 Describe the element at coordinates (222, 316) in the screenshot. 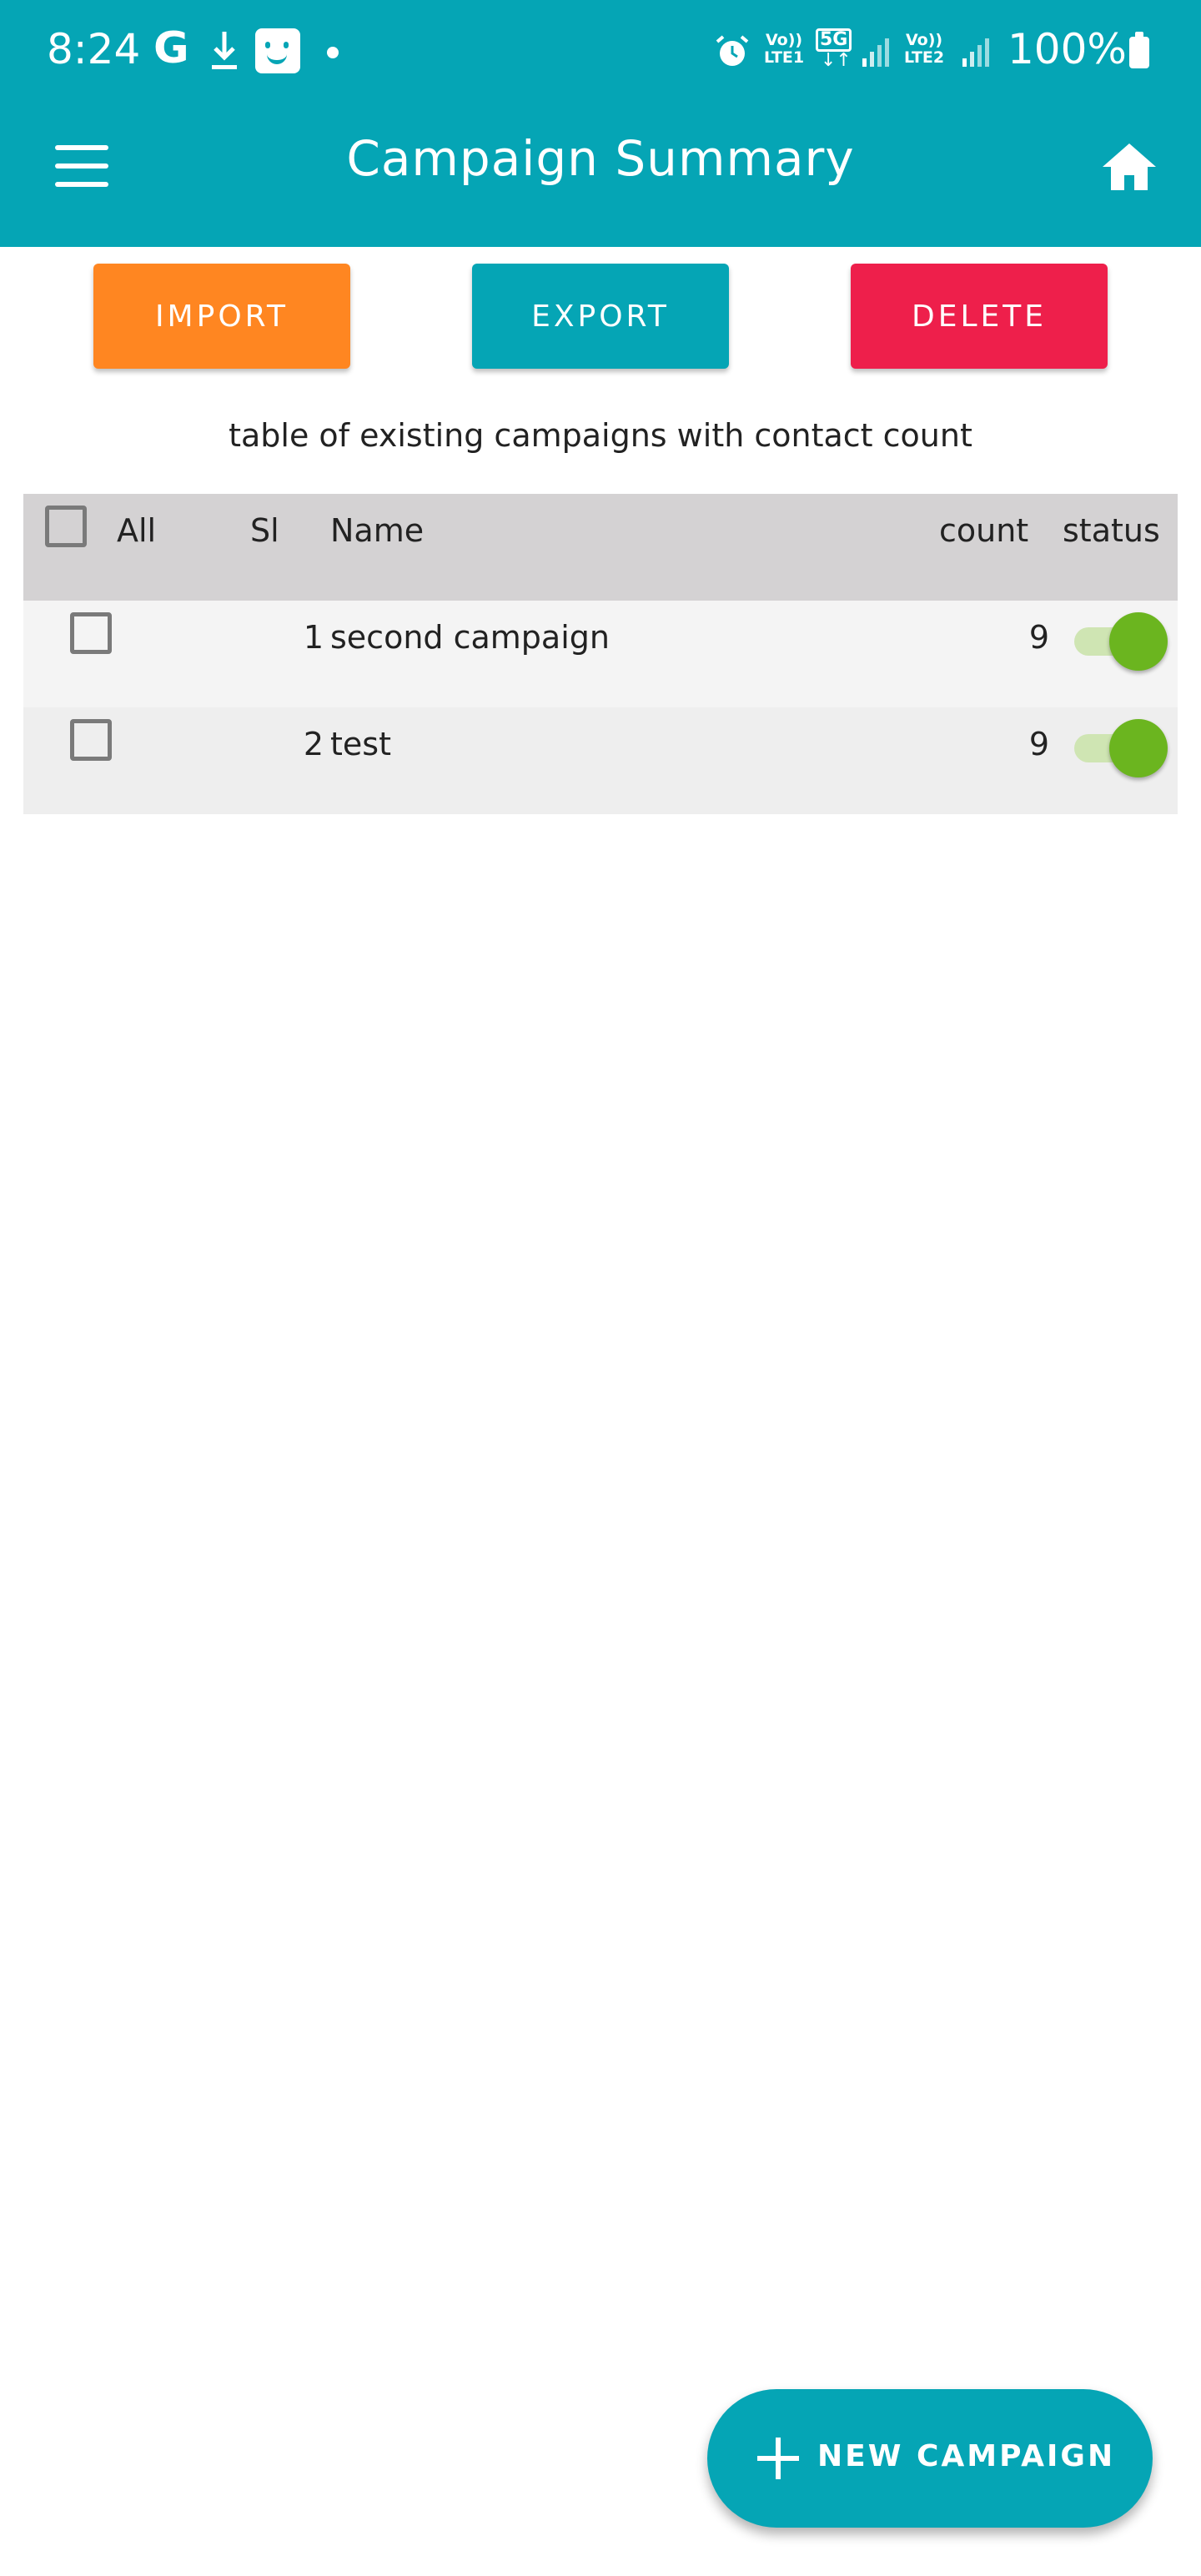

I see `import-button: IMPORT` at that location.